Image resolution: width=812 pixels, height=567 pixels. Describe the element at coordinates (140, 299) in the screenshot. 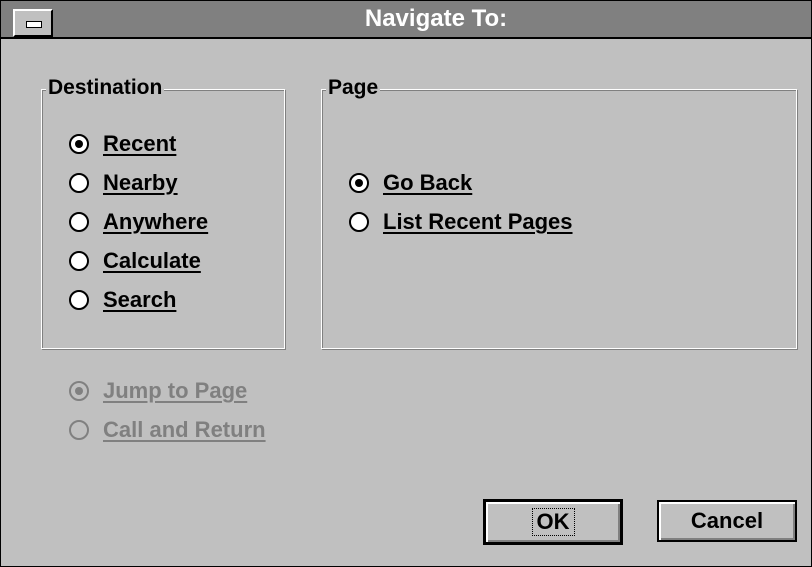

I see `radio-label: Search` at that location.